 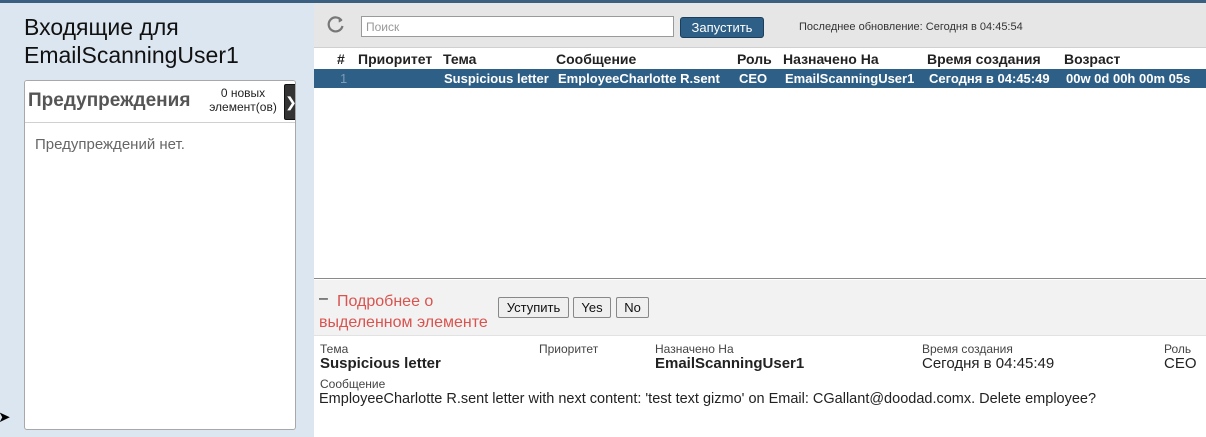 What do you see at coordinates (831, 59) in the screenshot?
I see `column-header-assigned: Назначено На` at bounding box center [831, 59].